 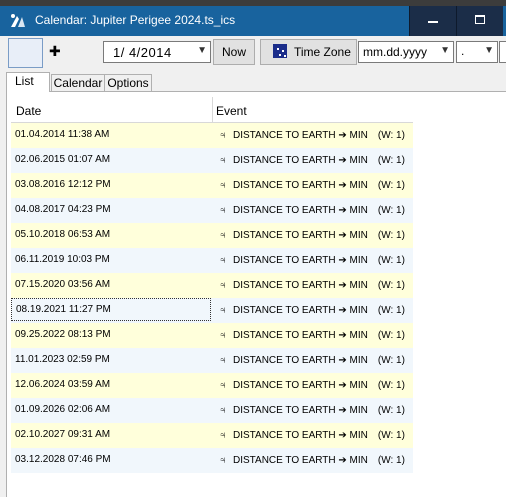 I want to click on column-divider, so click(x=212, y=109).